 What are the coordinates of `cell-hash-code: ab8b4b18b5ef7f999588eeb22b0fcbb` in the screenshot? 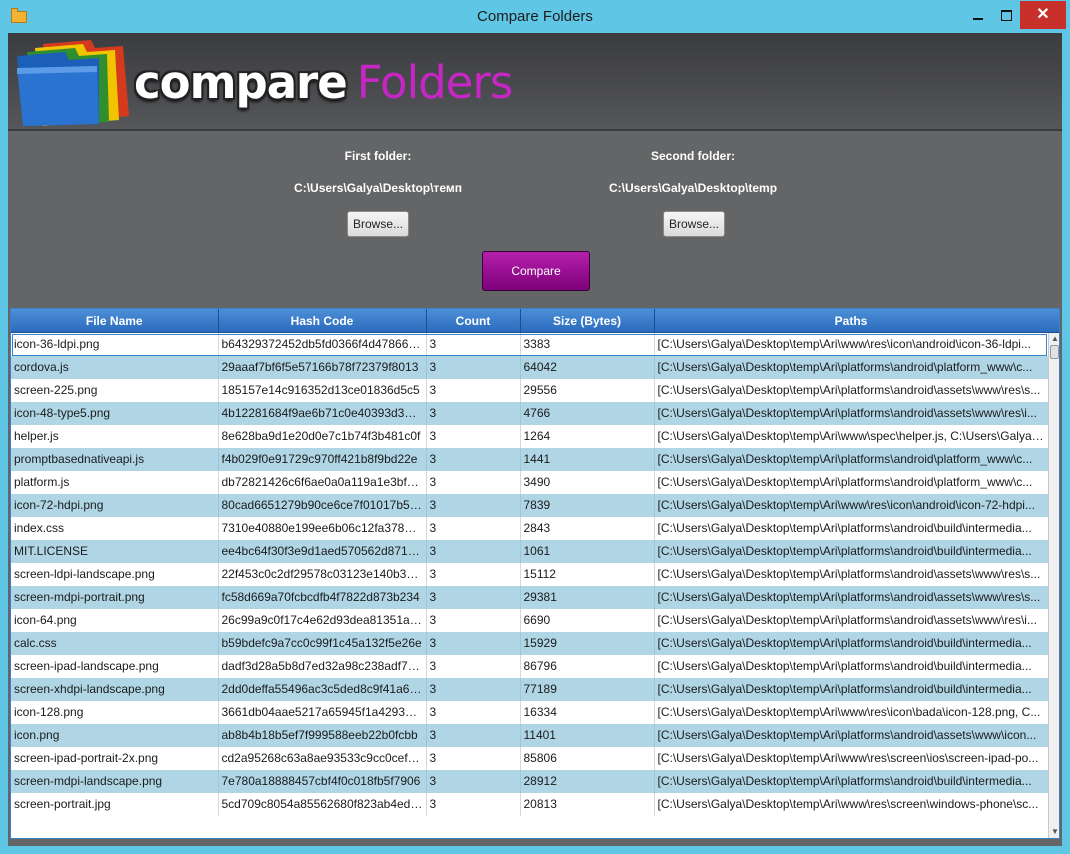 It's located at (322, 735).